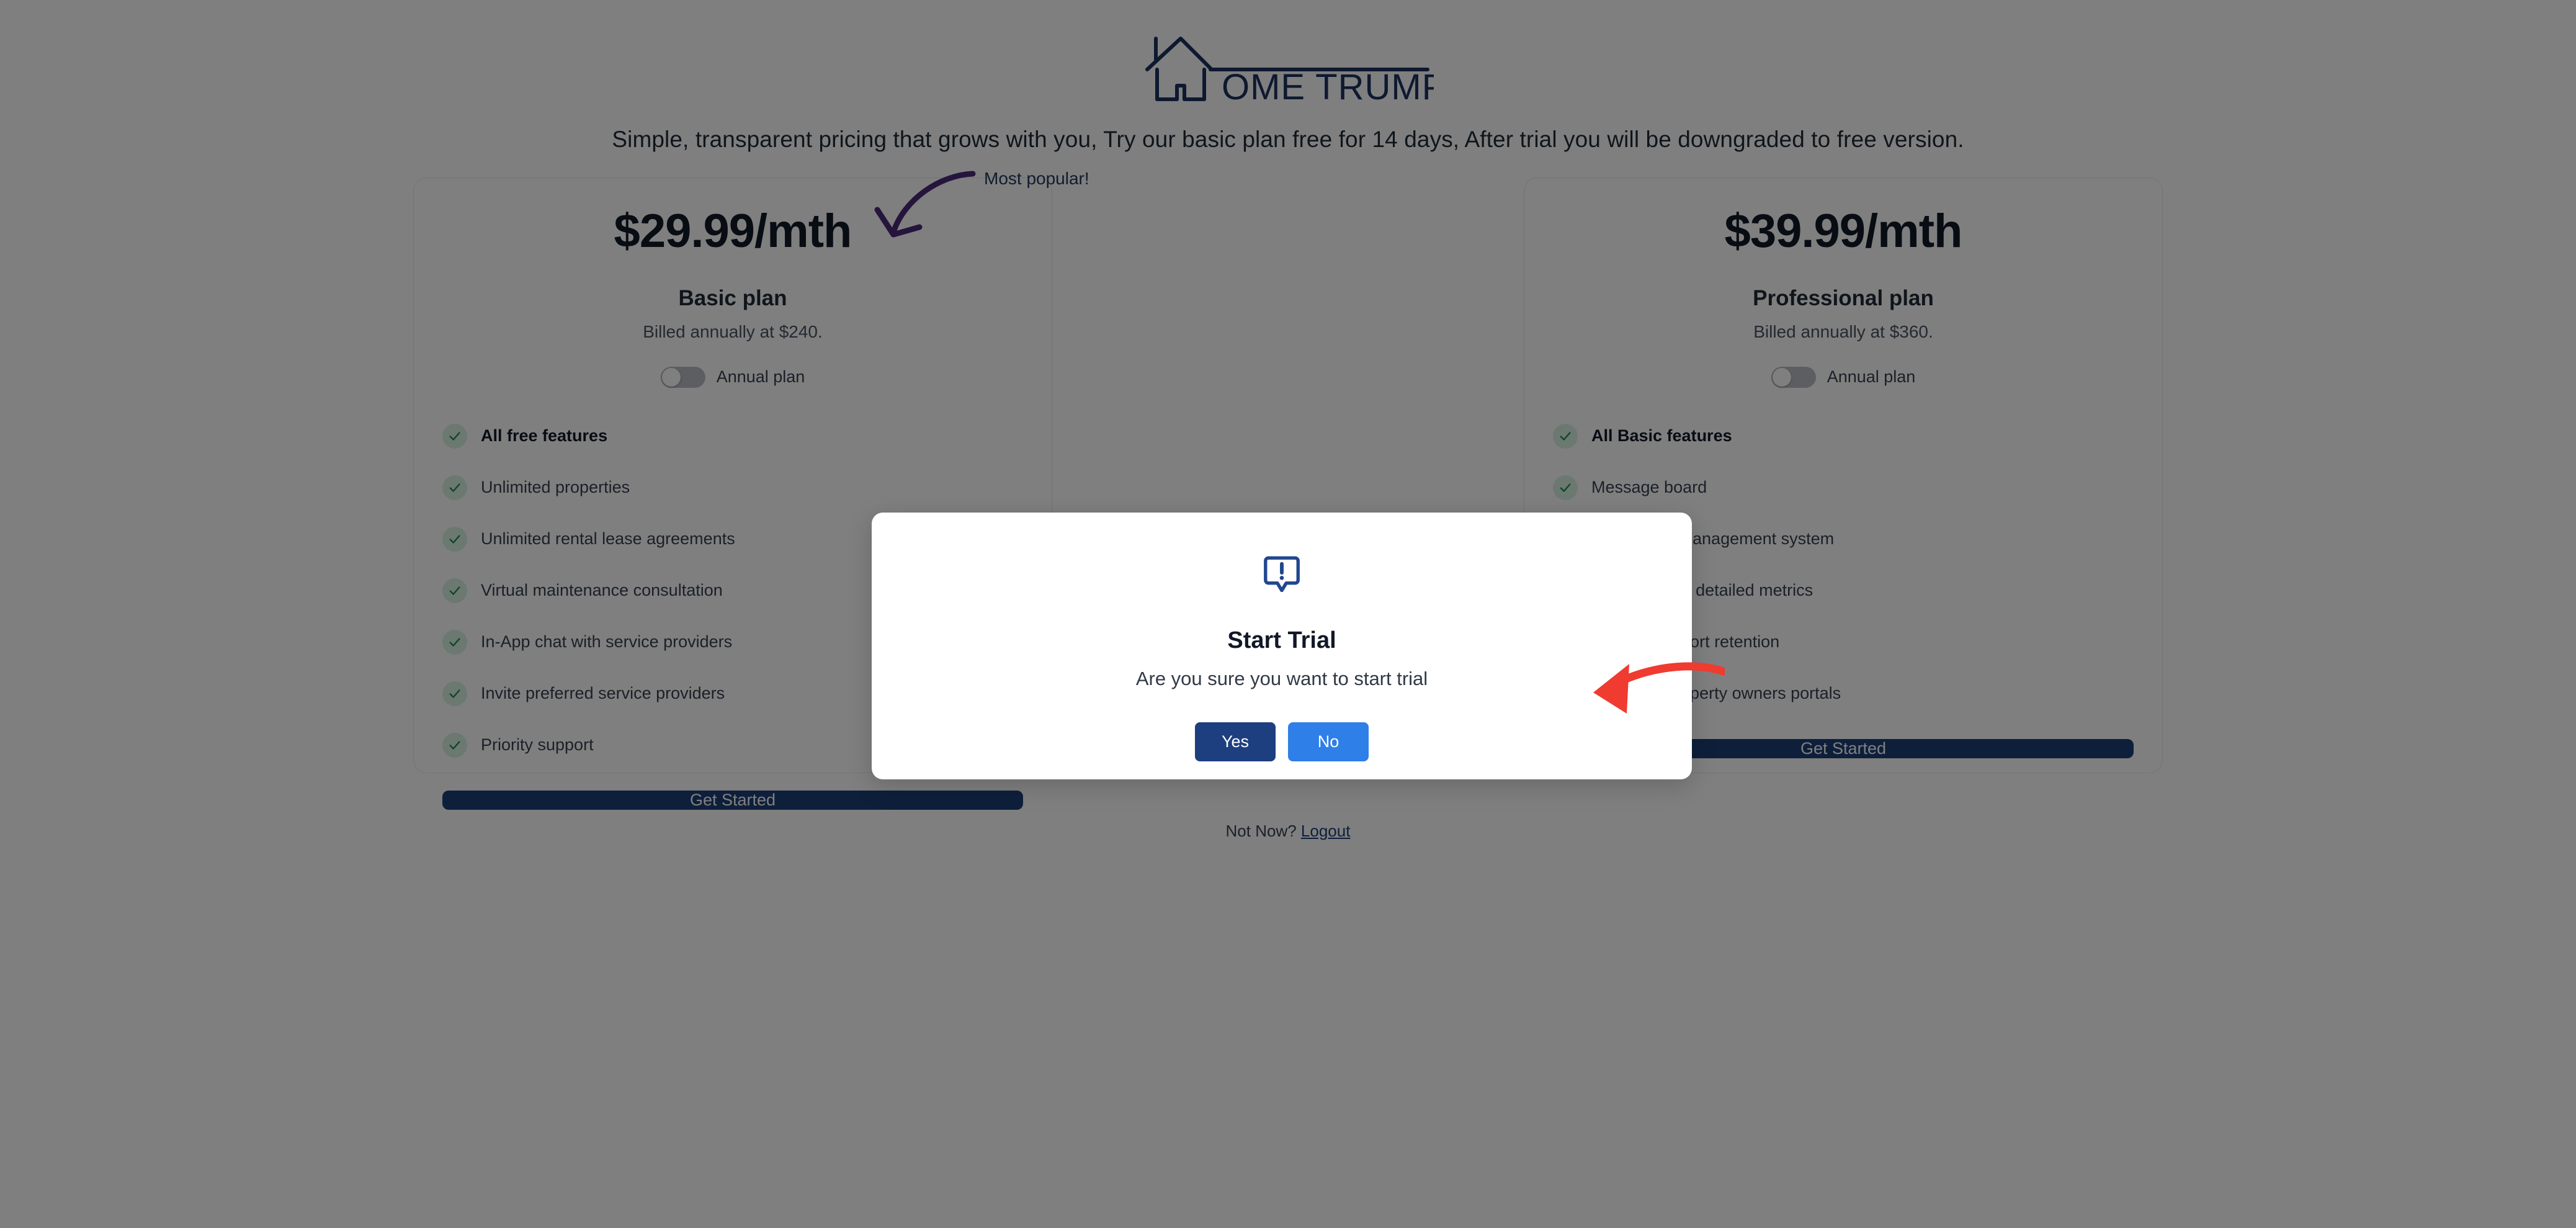 Image resolution: width=2576 pixels, height=1228 pixels. What do you see at coordinates (1281, 678) in the screenshot?
I see `dialog-message: Are you sure you want to start trial` at bounding box center [1281, 678].